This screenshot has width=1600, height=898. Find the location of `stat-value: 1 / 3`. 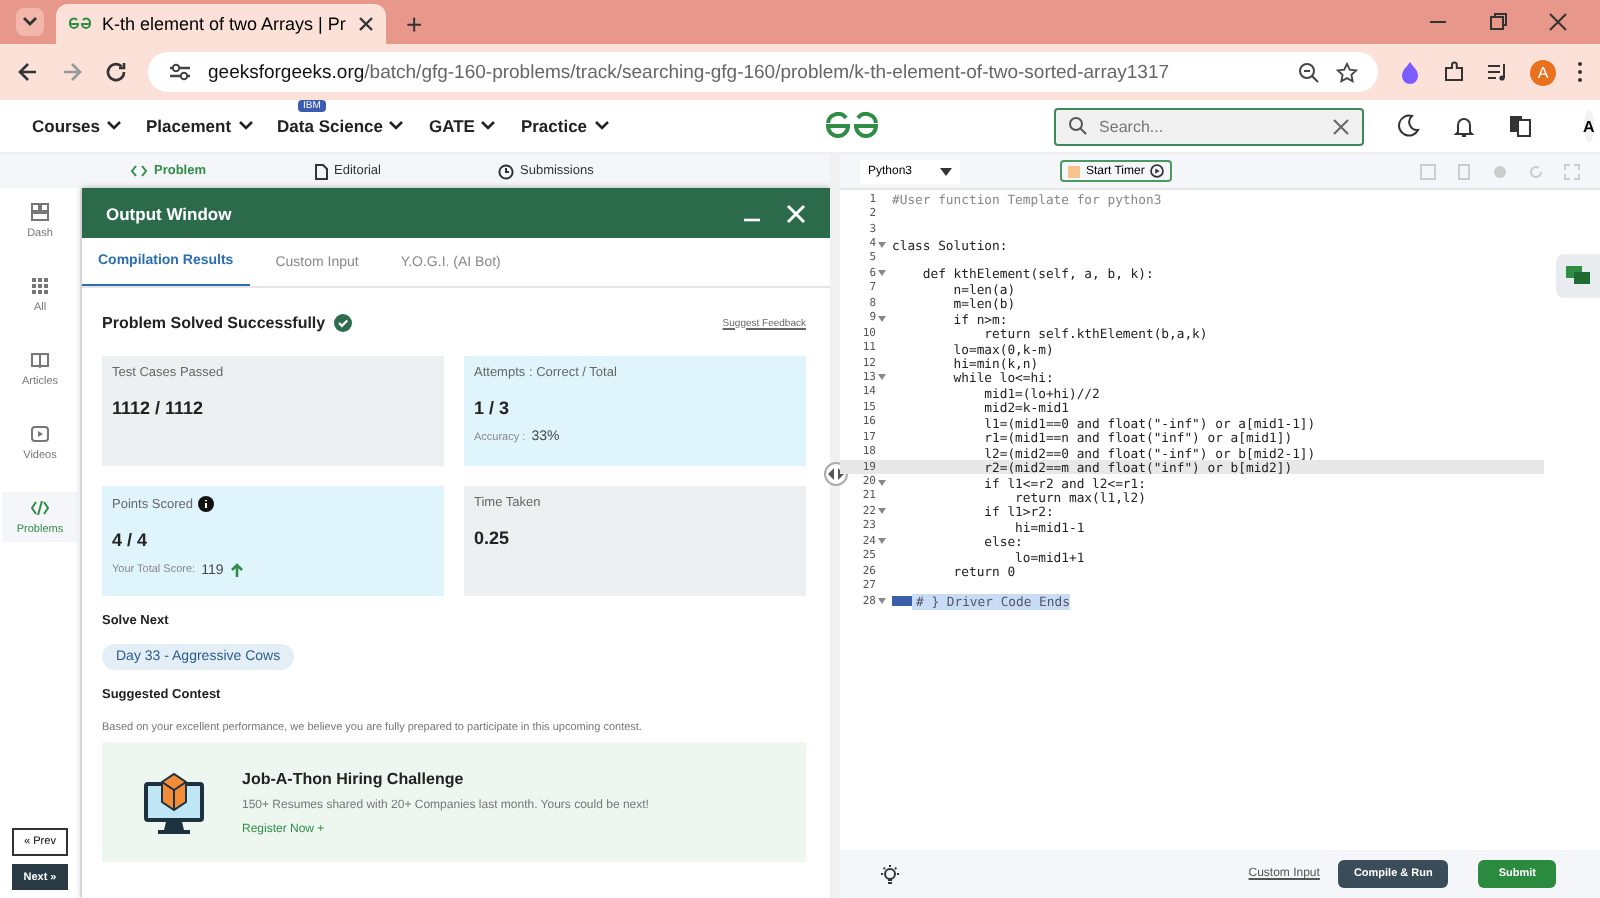

stat-value: 1 / 3 is located at coordinates (493, 408).